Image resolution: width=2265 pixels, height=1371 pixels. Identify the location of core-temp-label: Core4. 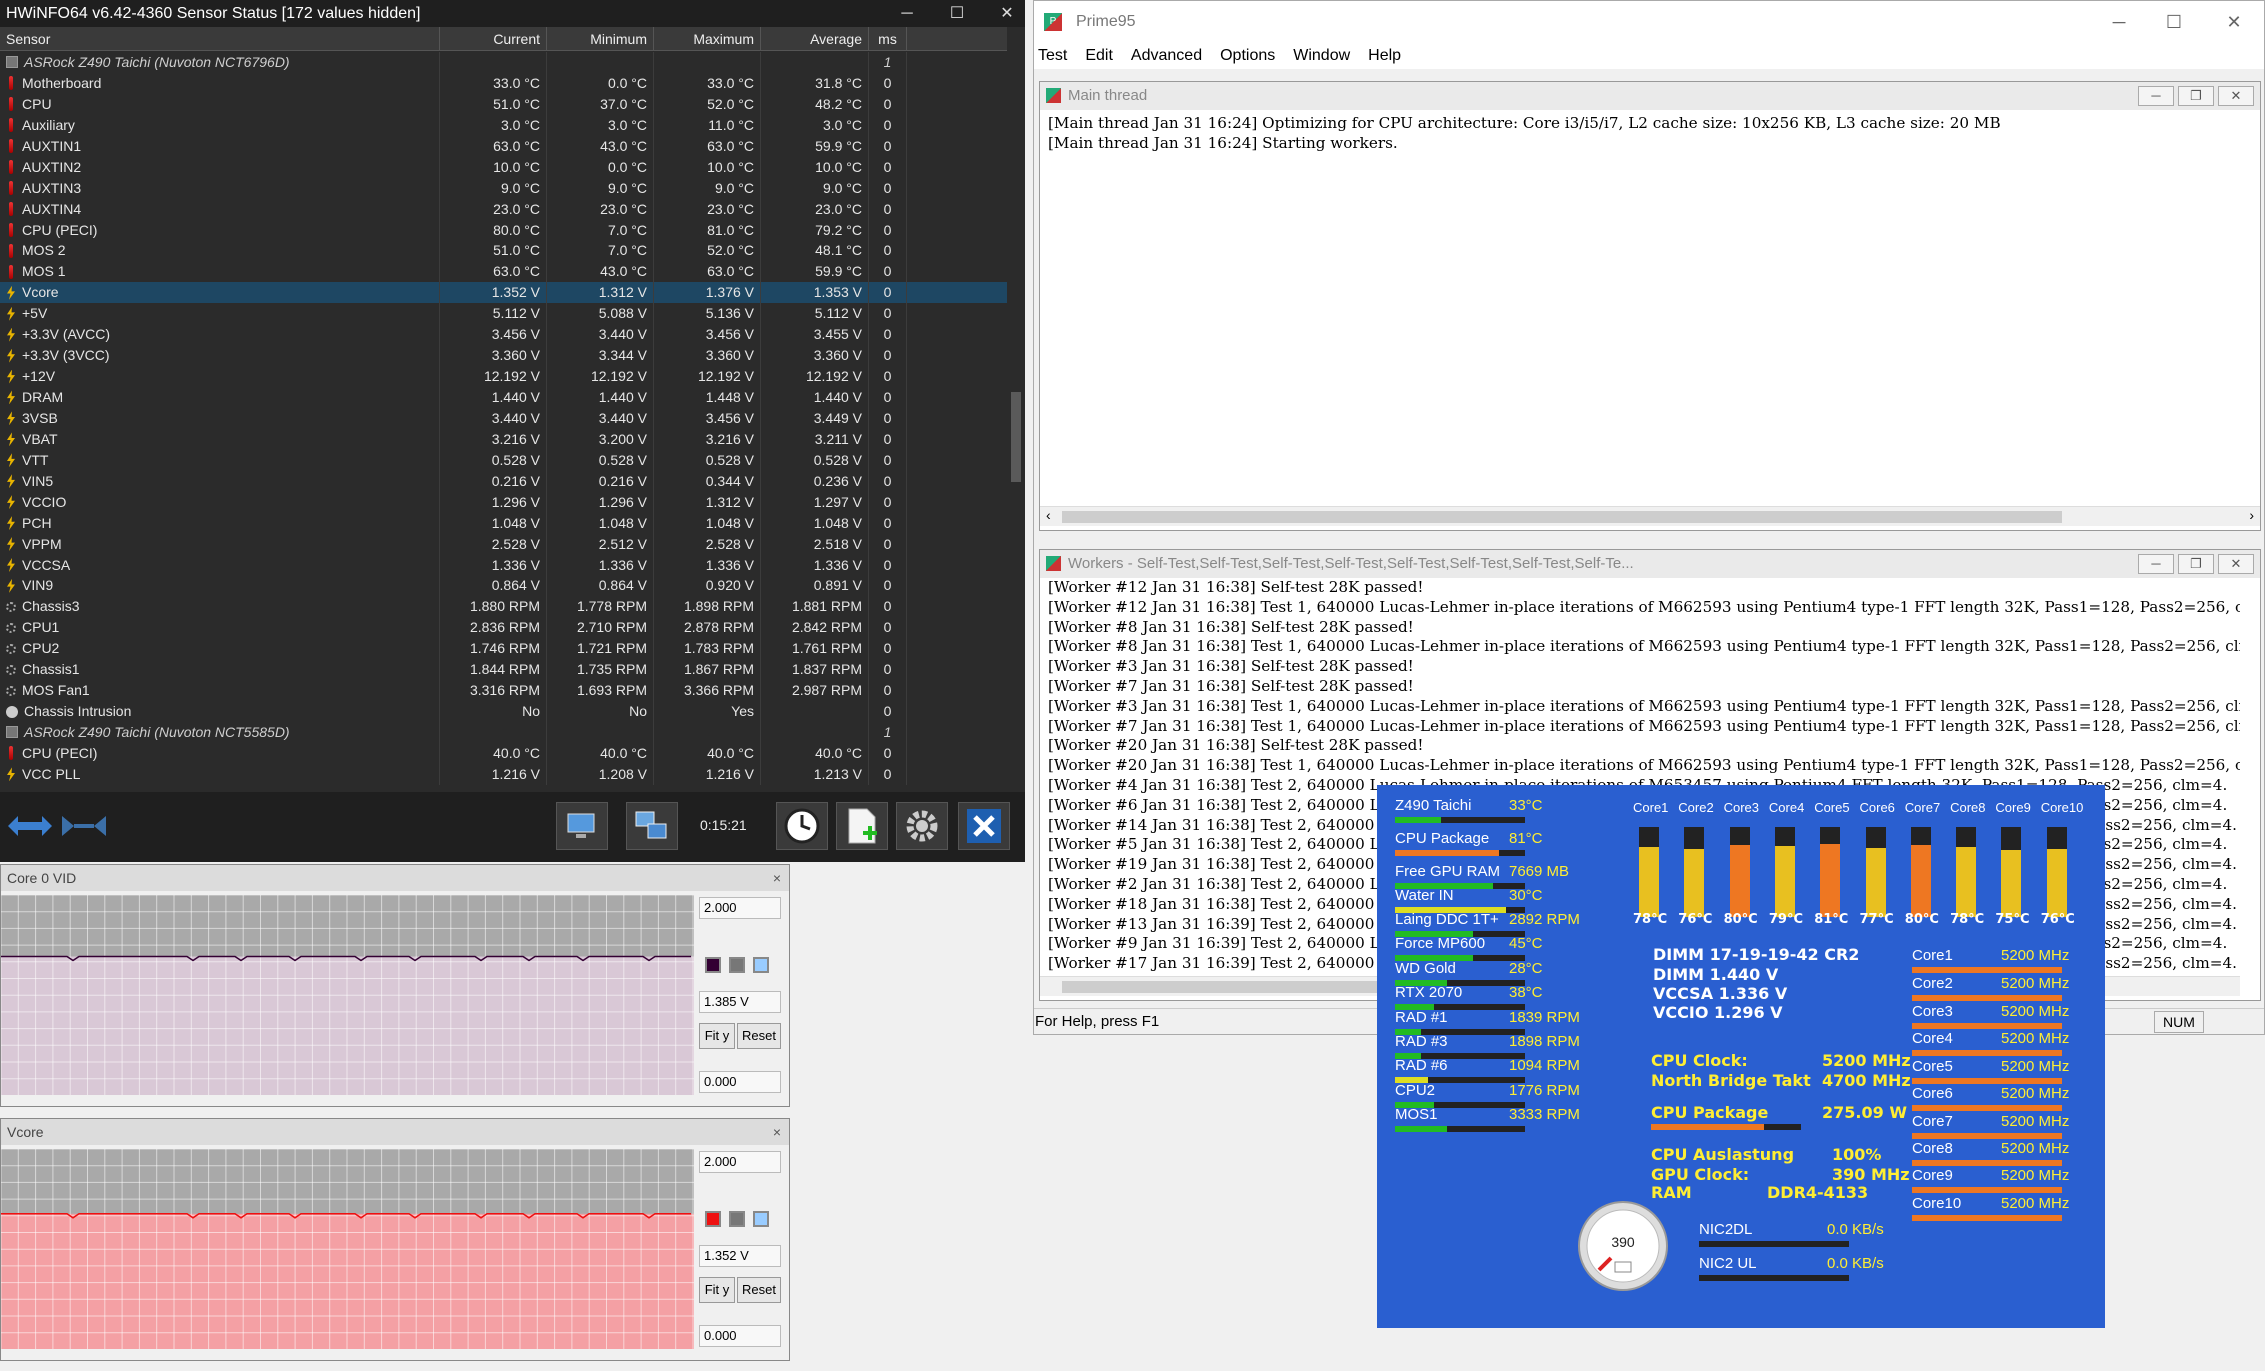
(1786, 807).